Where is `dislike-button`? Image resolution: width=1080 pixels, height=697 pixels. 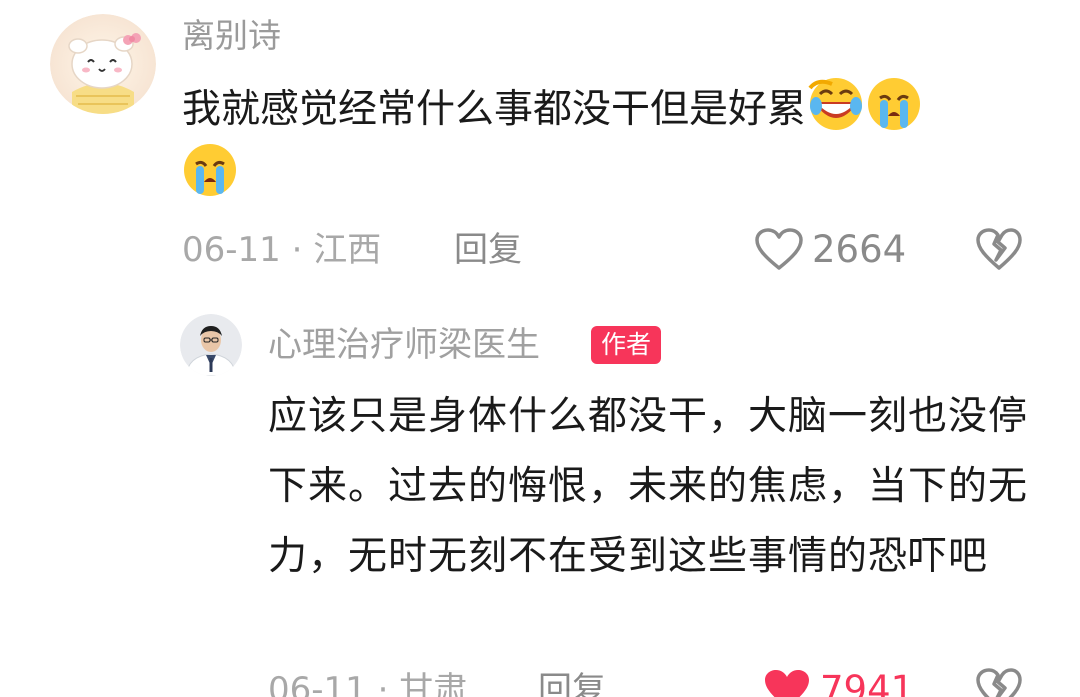 dislike-button is located at coordinates (999, 250).